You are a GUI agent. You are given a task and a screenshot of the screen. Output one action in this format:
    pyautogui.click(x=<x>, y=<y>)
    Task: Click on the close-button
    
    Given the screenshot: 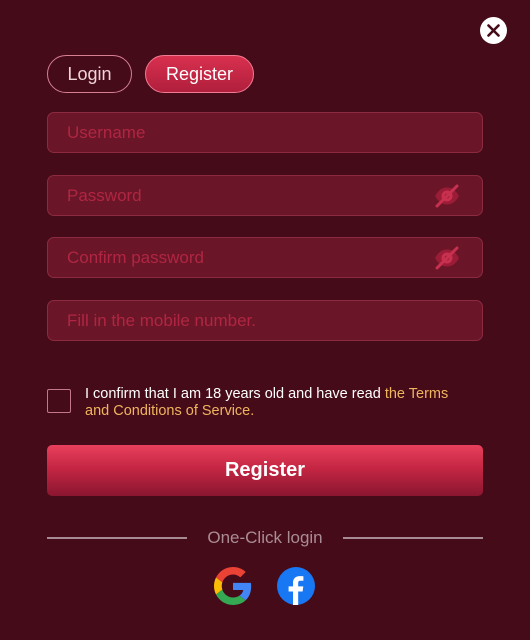 What is the action you would take?
    pyautogui.click(x=493, y=30)
    